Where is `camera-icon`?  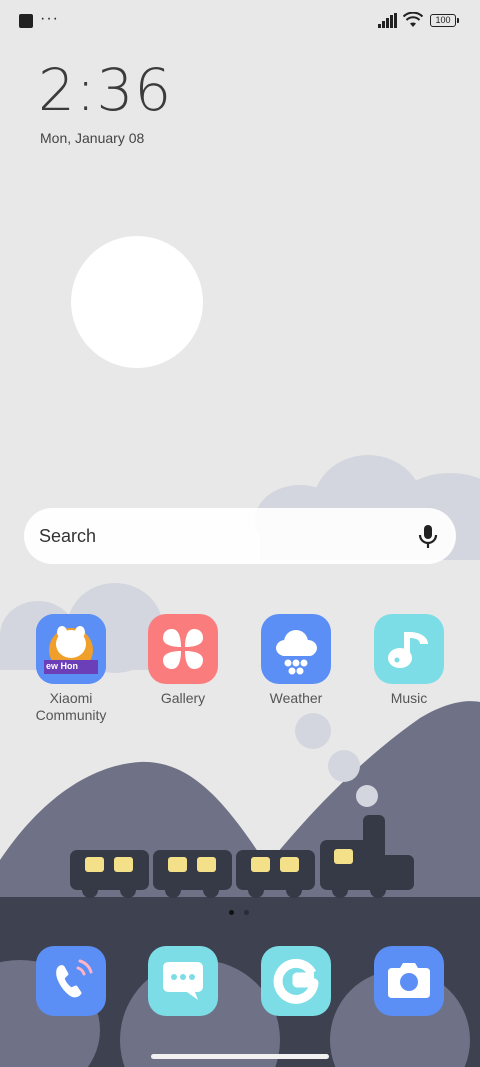 camera-icon is located at coordinates (409, 981).